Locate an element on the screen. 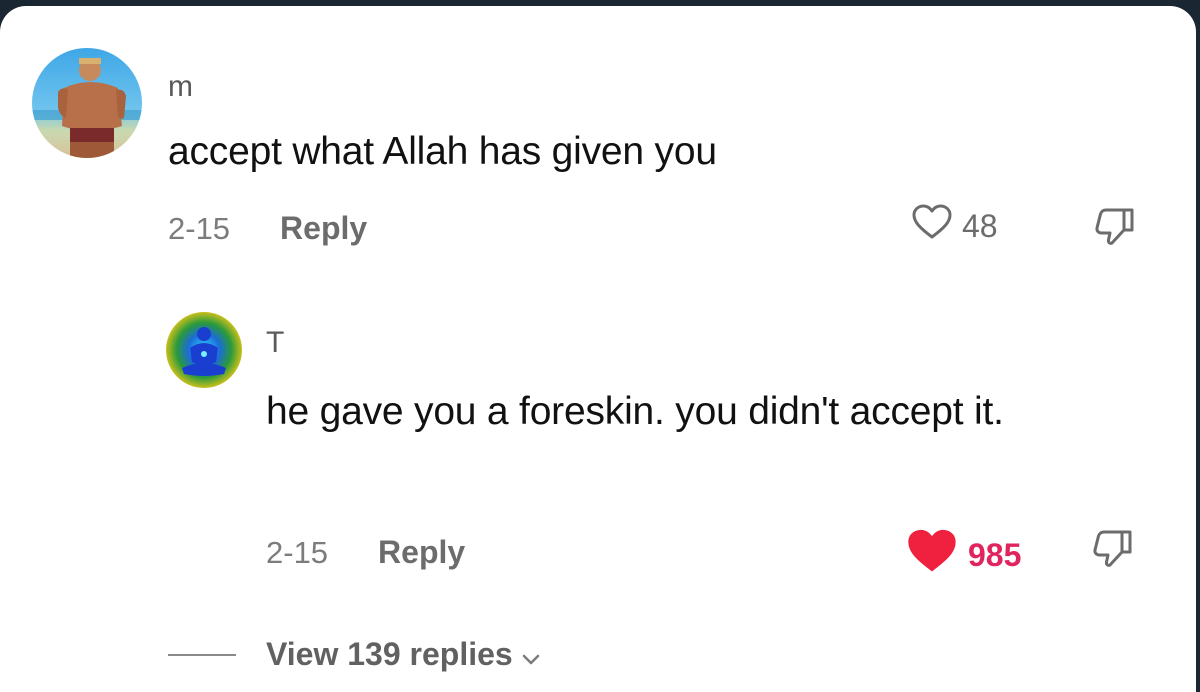  like-count: 985 is located at coordinates (995, 554).